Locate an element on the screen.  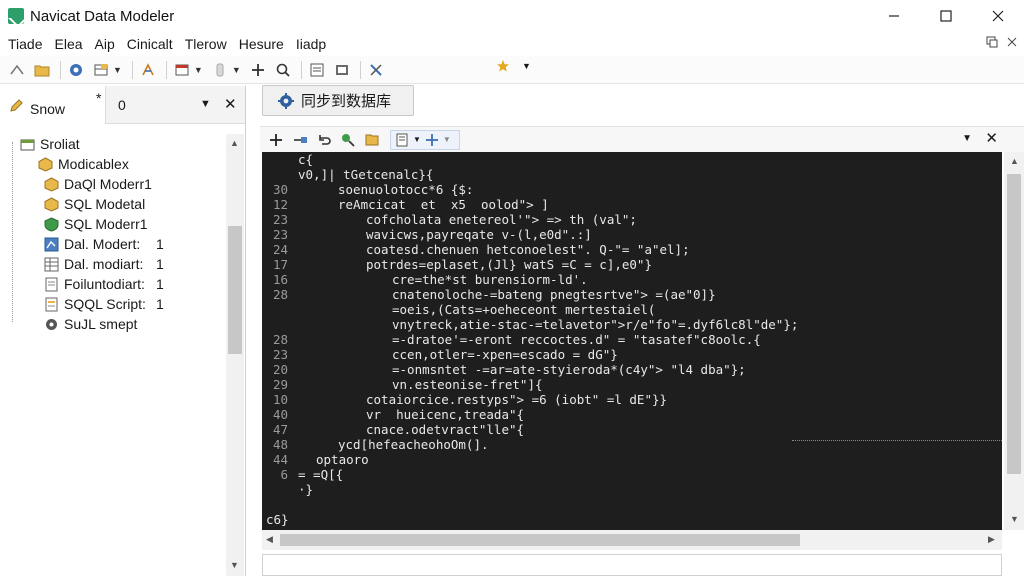
tree-item: Foiluntodiart: 1 is located at coordinates (113, 284).